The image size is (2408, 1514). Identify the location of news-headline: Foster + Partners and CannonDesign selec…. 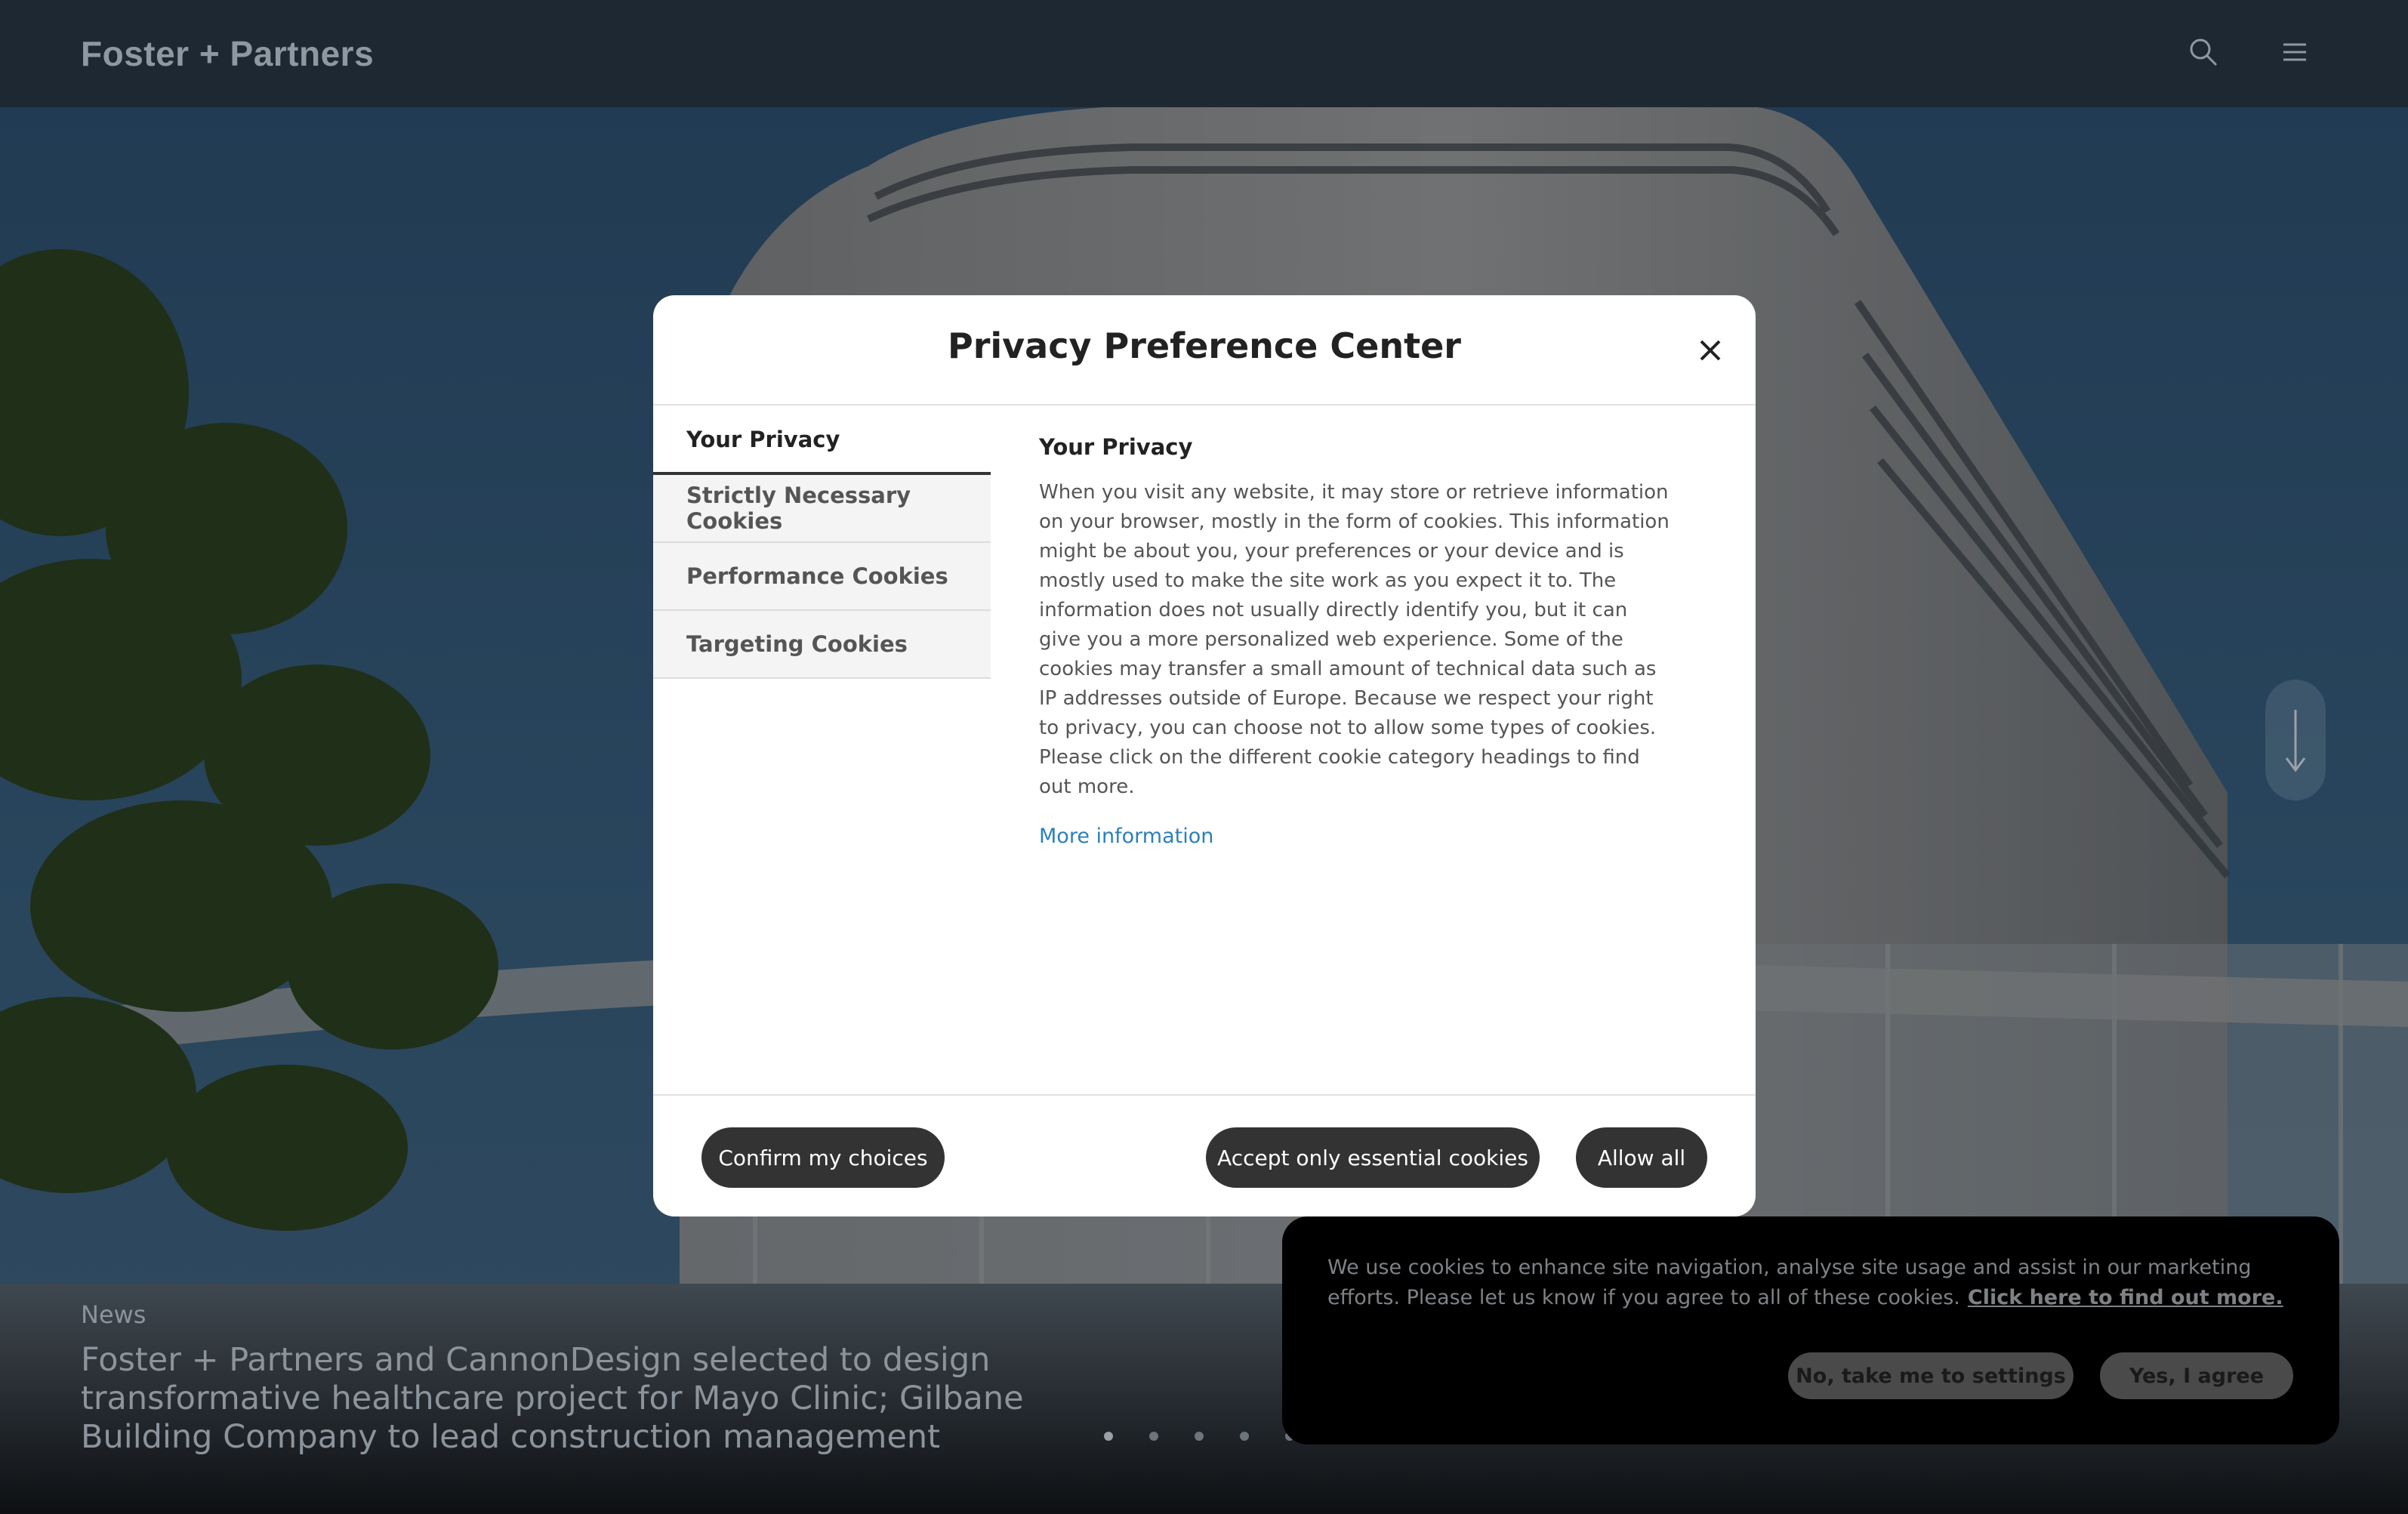
(556, 1399).